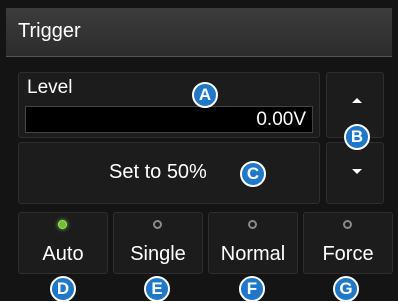  Describe the element at coordinates (63, 289) in the screenshot. I see `marker-d: D` at that location.